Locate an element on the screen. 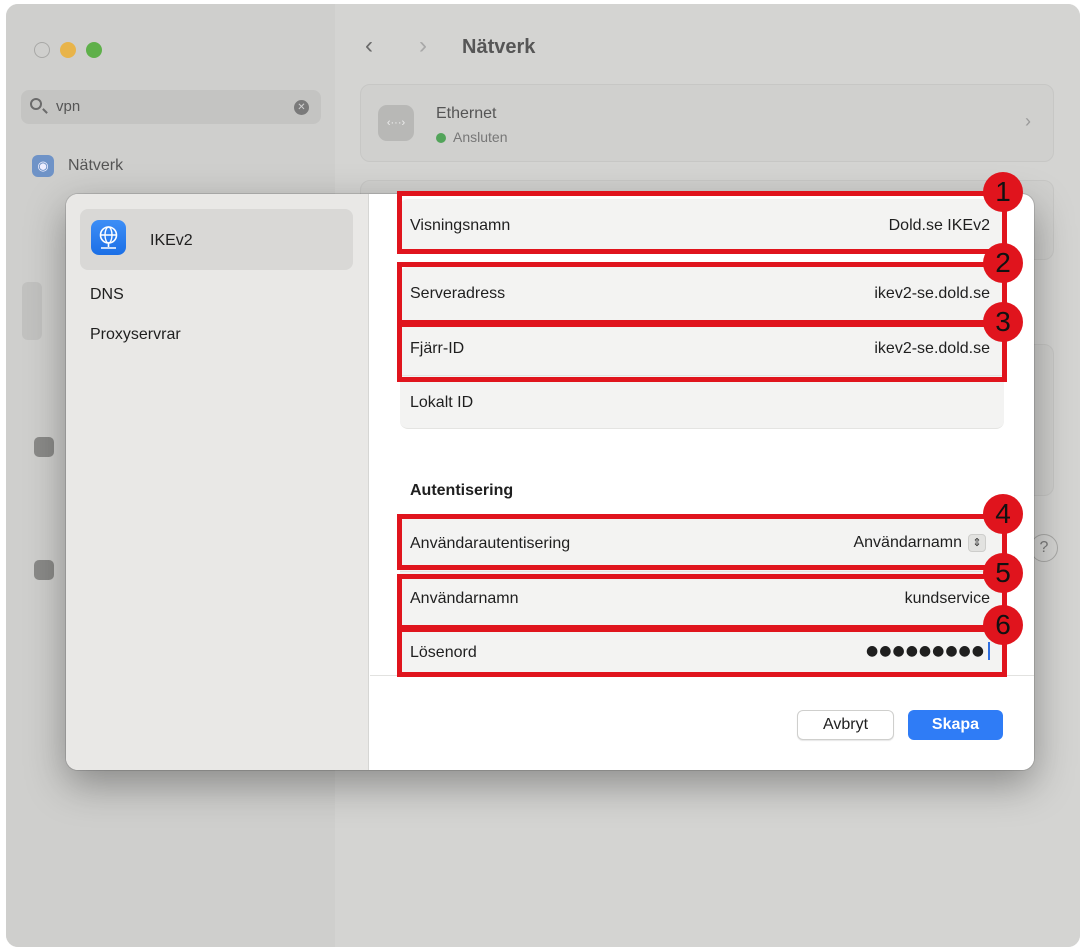 Image resolution: width=1080 pixels, height=947 pixels. sidebar-item-network: ◉ Nätverk is located at coordinates (182, 166).